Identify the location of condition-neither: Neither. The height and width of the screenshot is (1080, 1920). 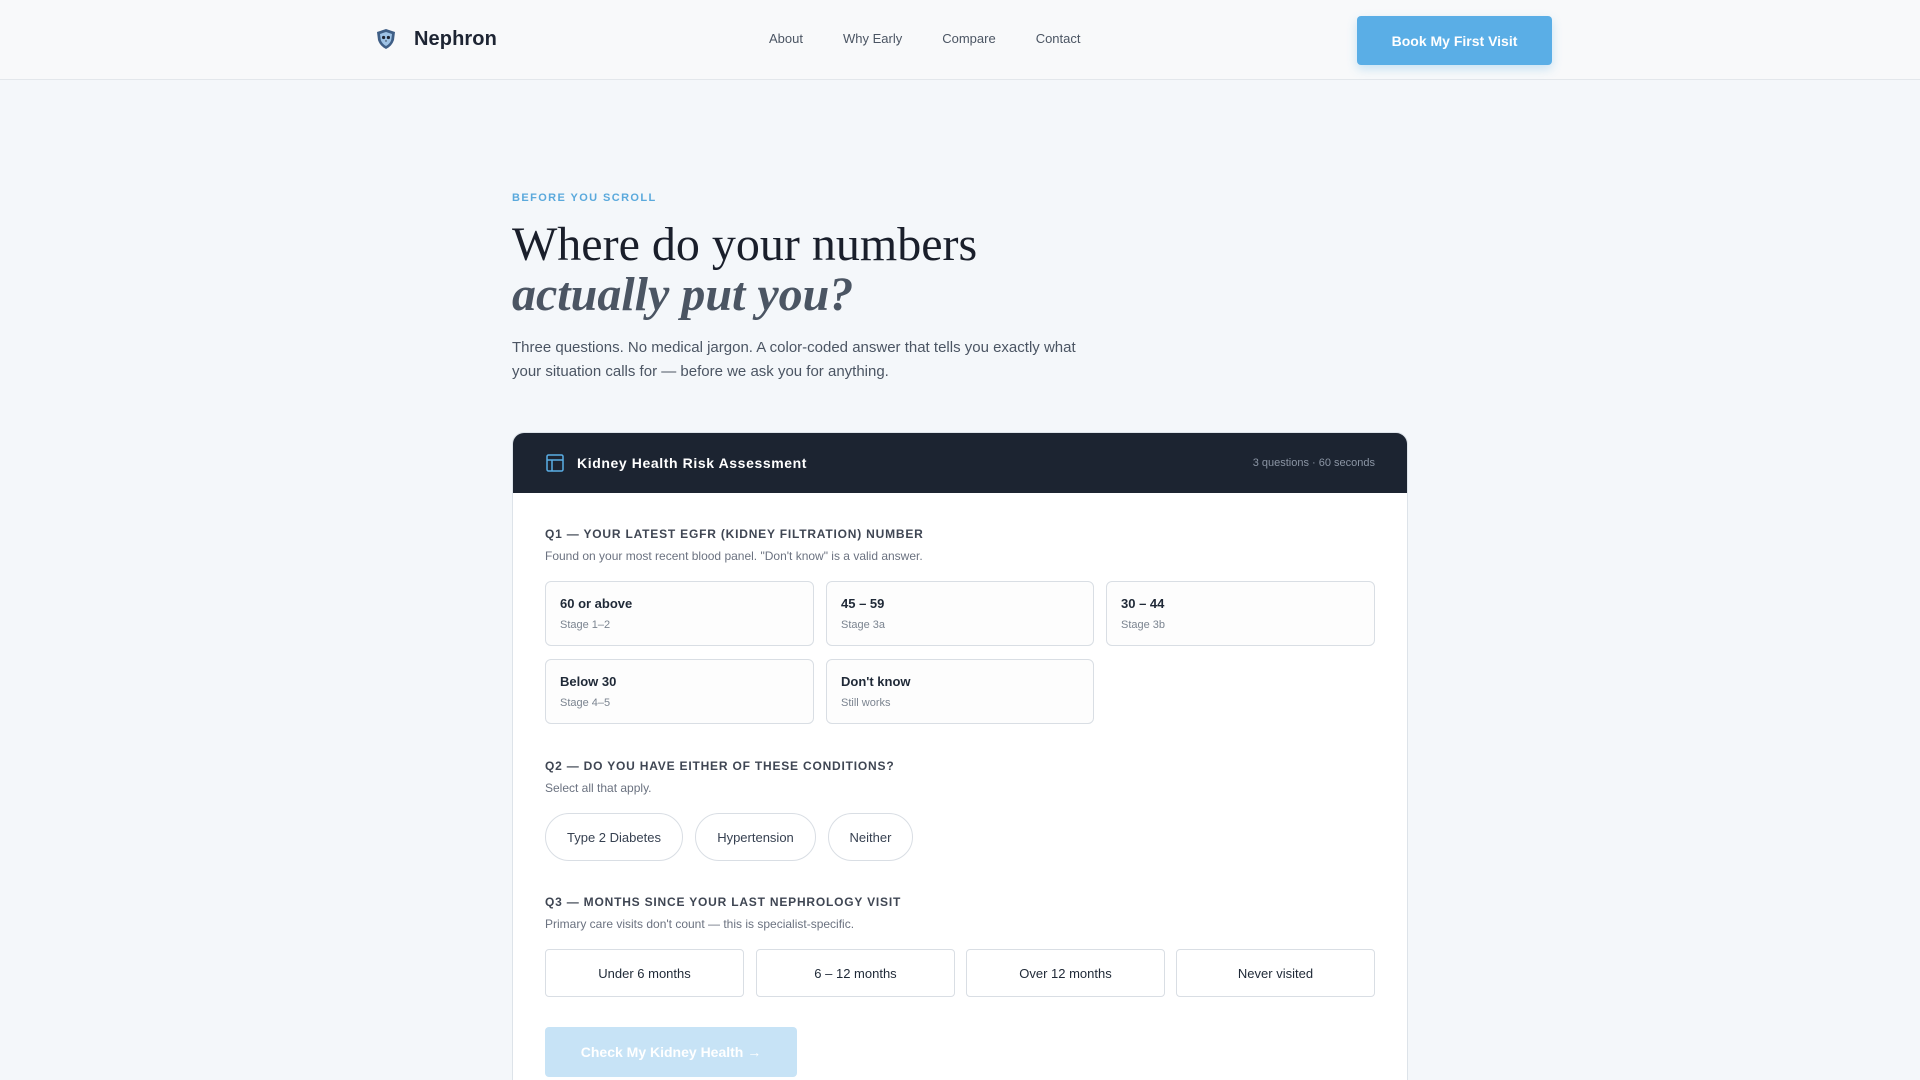
(870, 837).